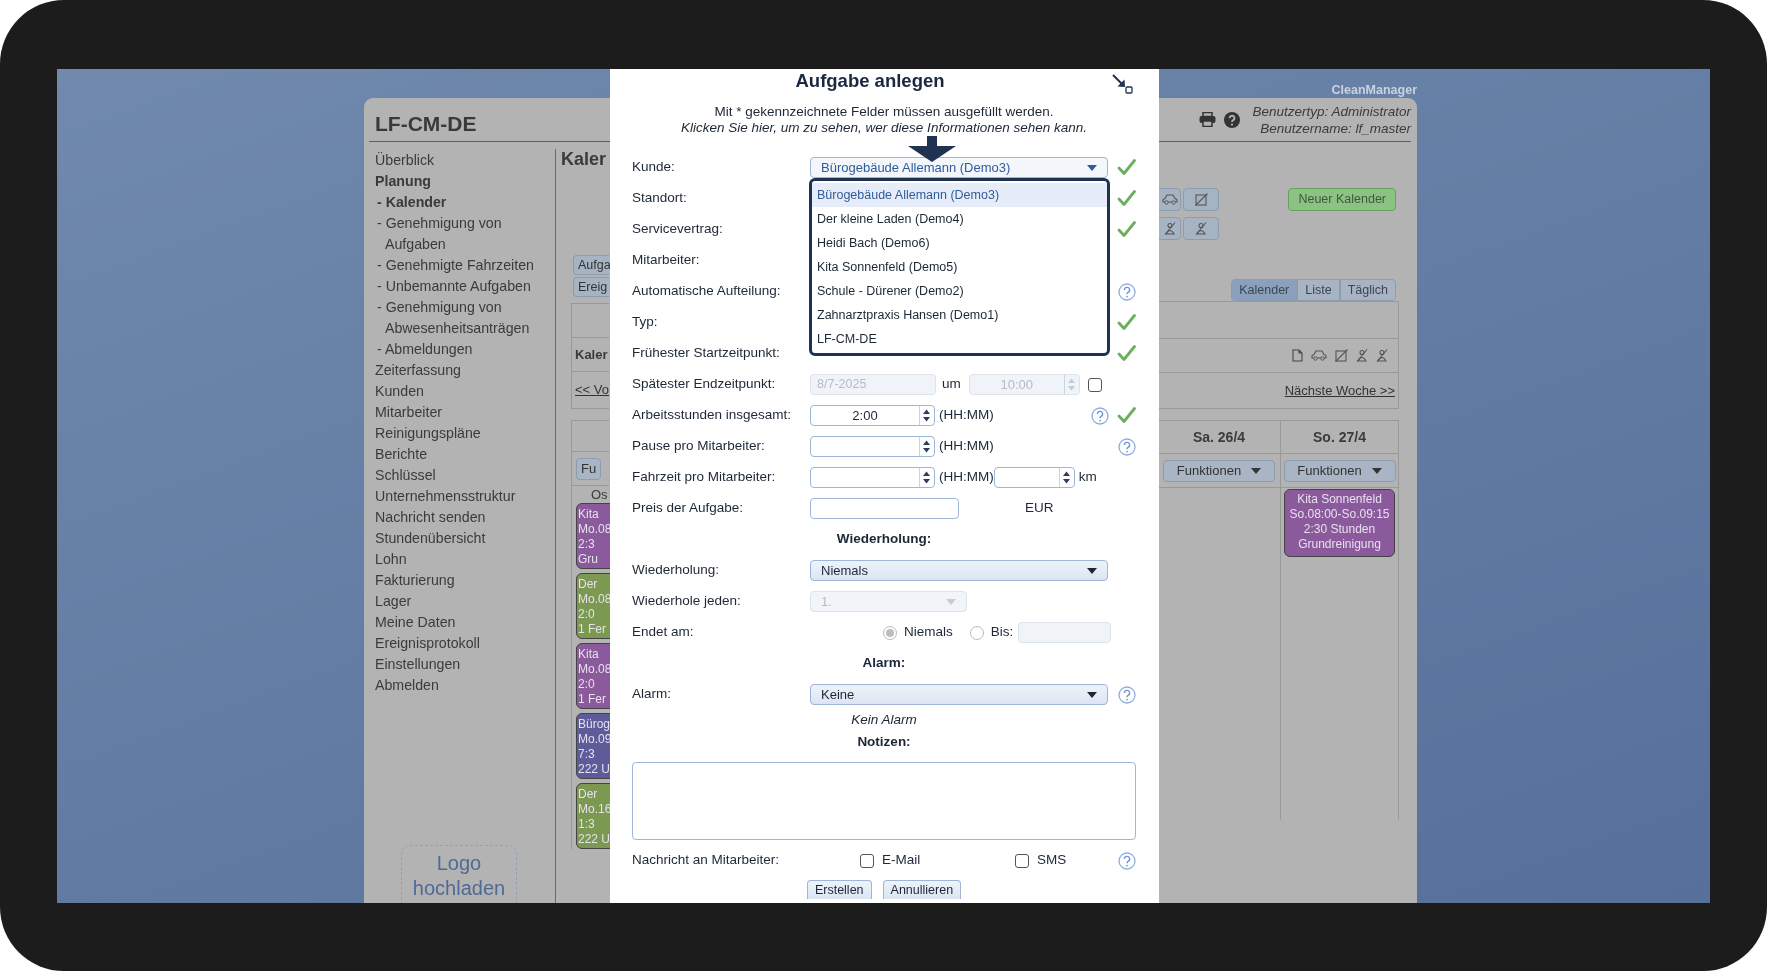  What do you see at coordinates (676, 570) in the screenshot?
I see `field-label: Wiederholung:` at bounding box center [676, 570].